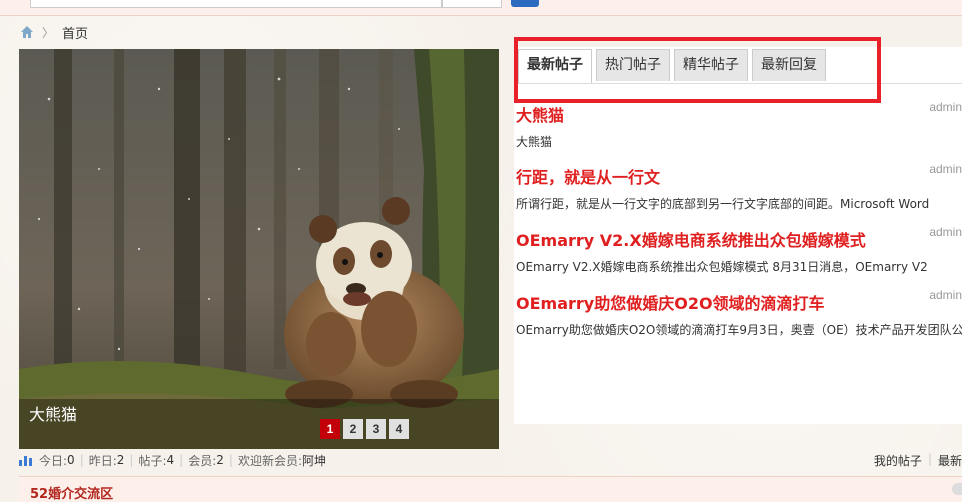  Describe the element at coordinates (53, 413) in the screenshot. I see `slide-caption: 大熊猫` at that location.